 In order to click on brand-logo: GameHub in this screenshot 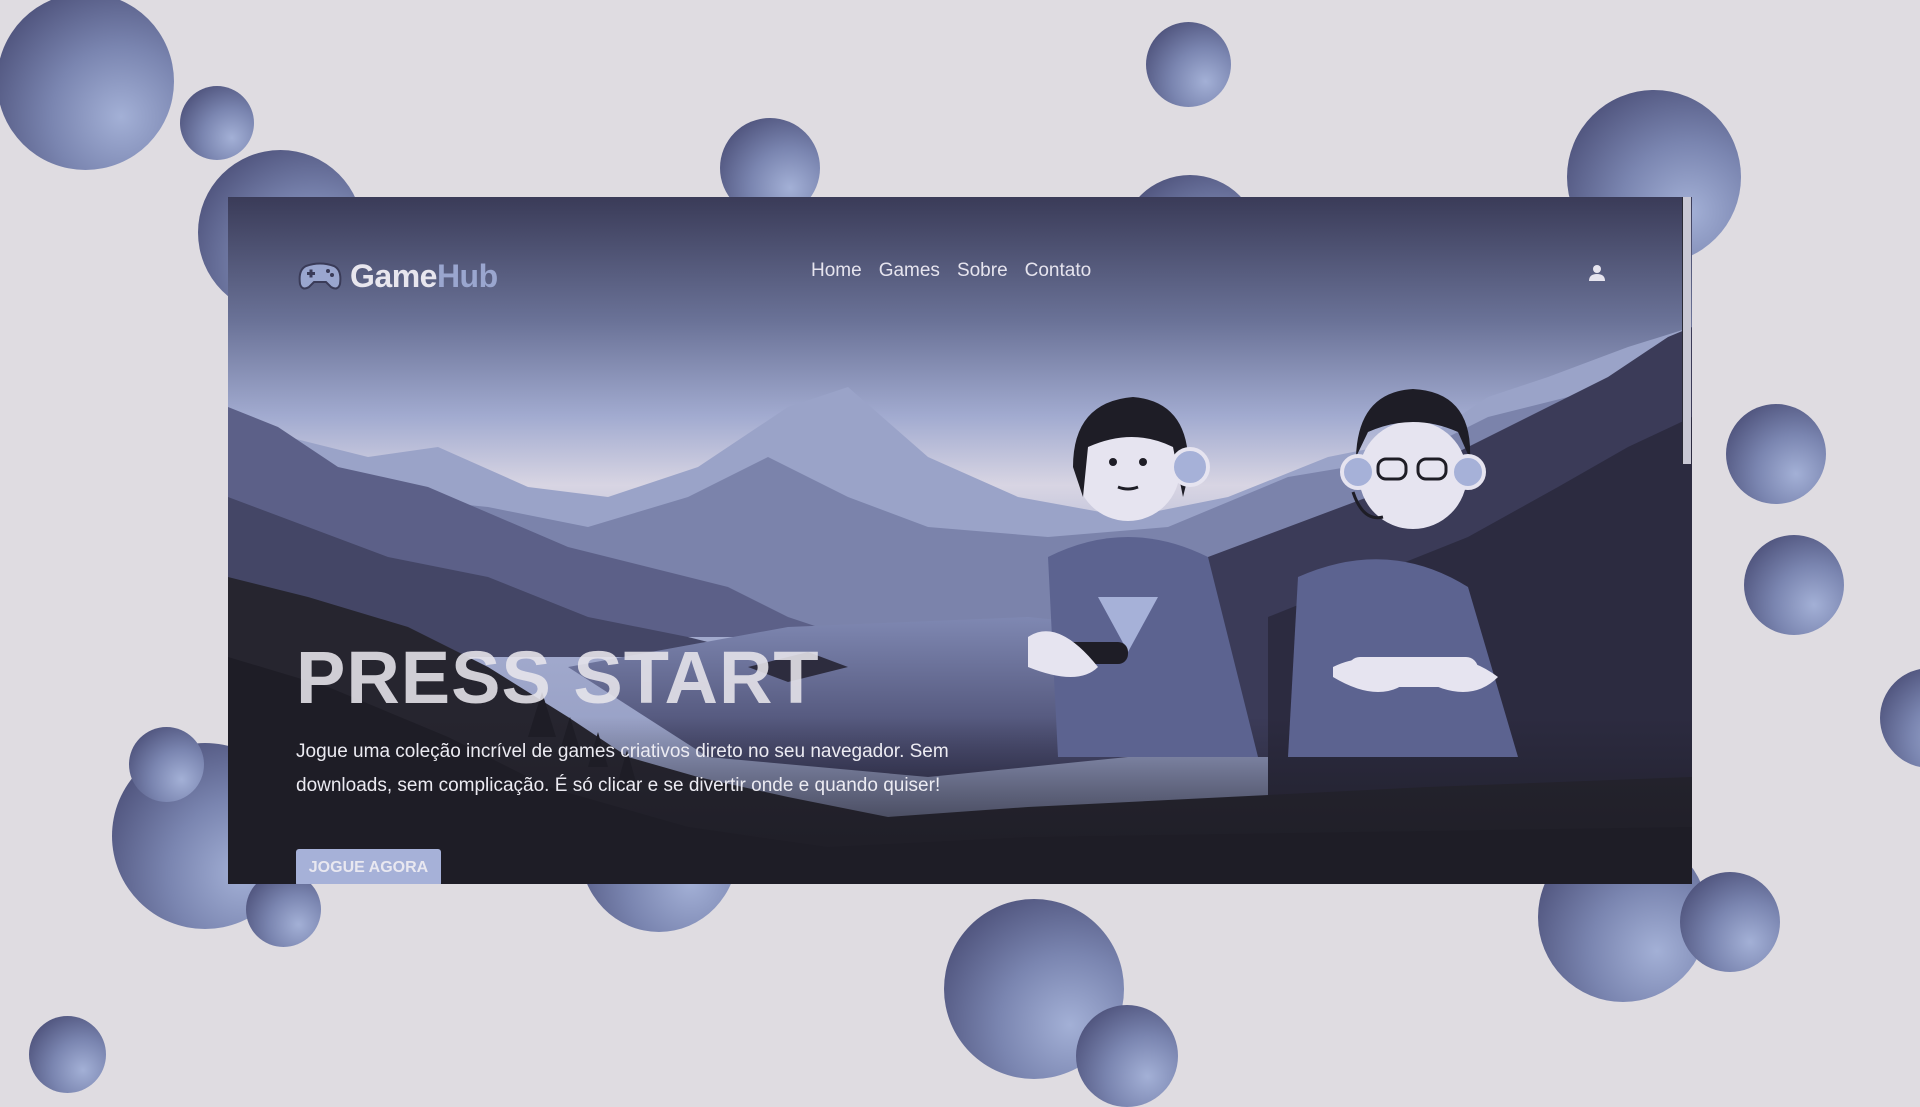, I will do `click(398, 276)`.